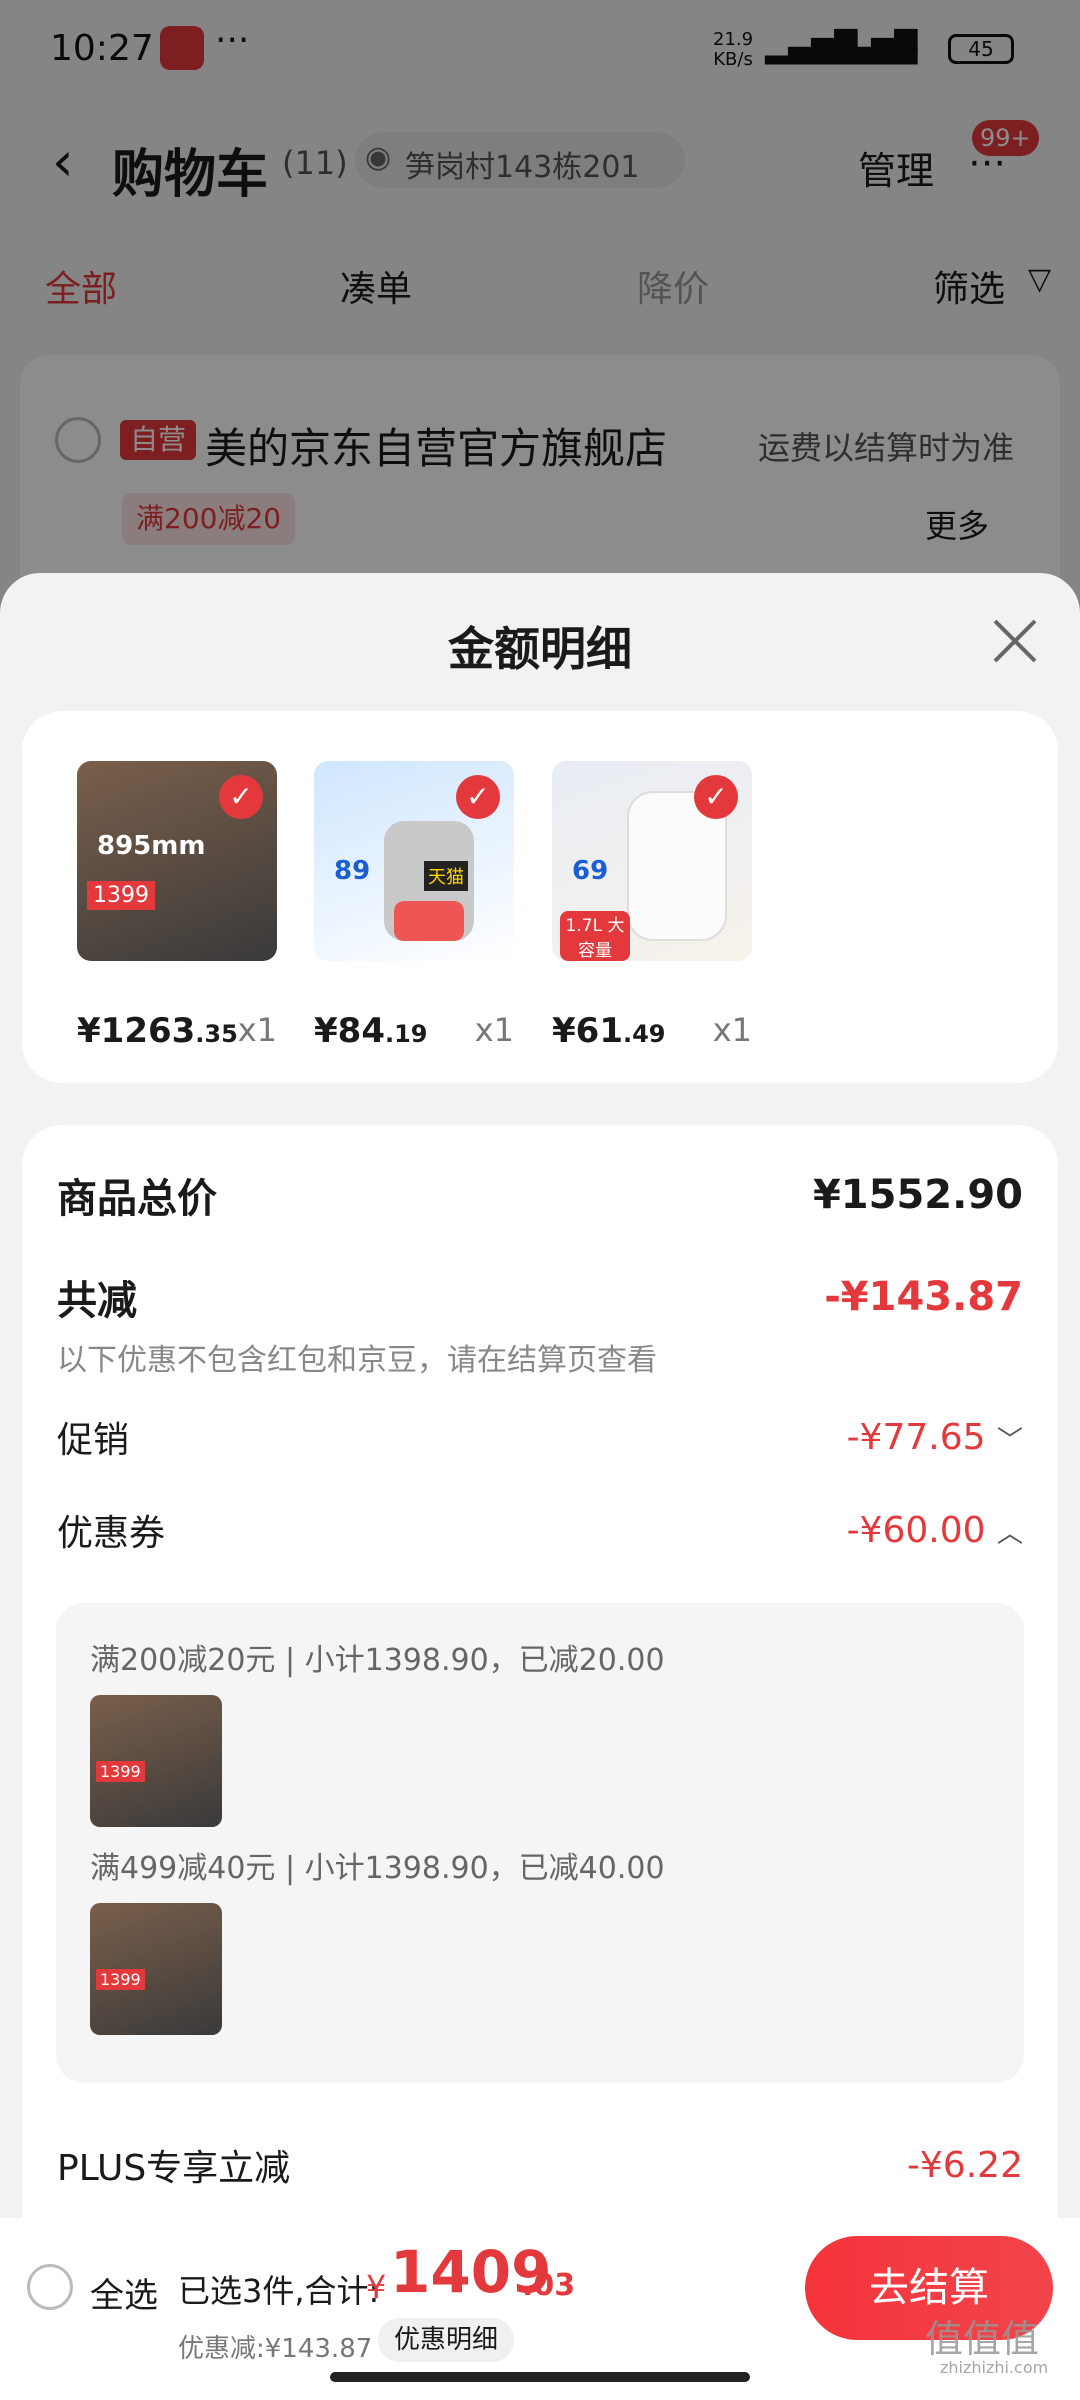  Describe the element at coordinates (174, 2168) in the screenshot. I see `plus-label: PLUS专享立减` at that location.